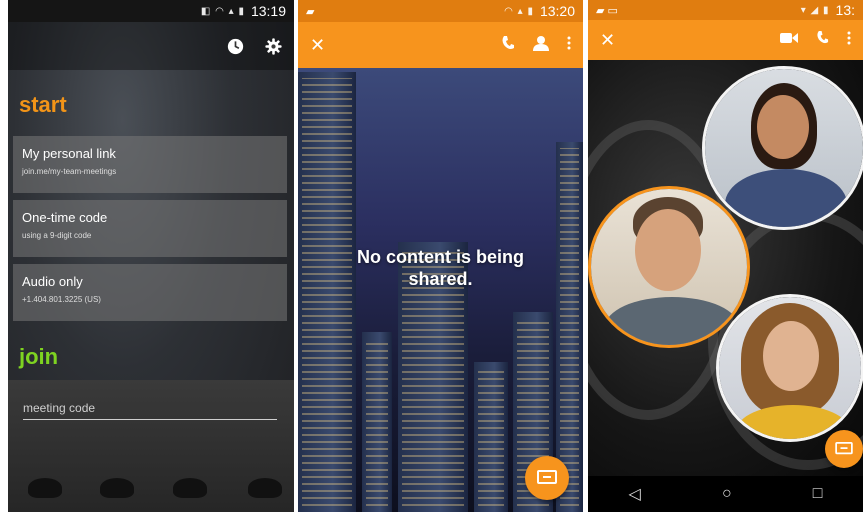 This screenshot has height=512, width=863. Describe the element at coordinates (69, 171) in the screenshot. I see `option-subtitle: join.me/my-team-meetings` at that location.